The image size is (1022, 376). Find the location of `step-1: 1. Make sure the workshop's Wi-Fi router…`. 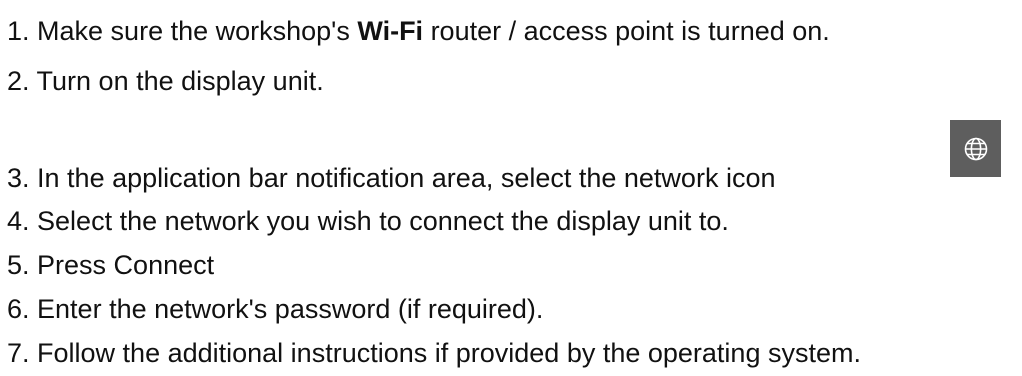

step-1: 1. Make sure the workshop's Wi-Fi router… is located at coordinates (418, 31).